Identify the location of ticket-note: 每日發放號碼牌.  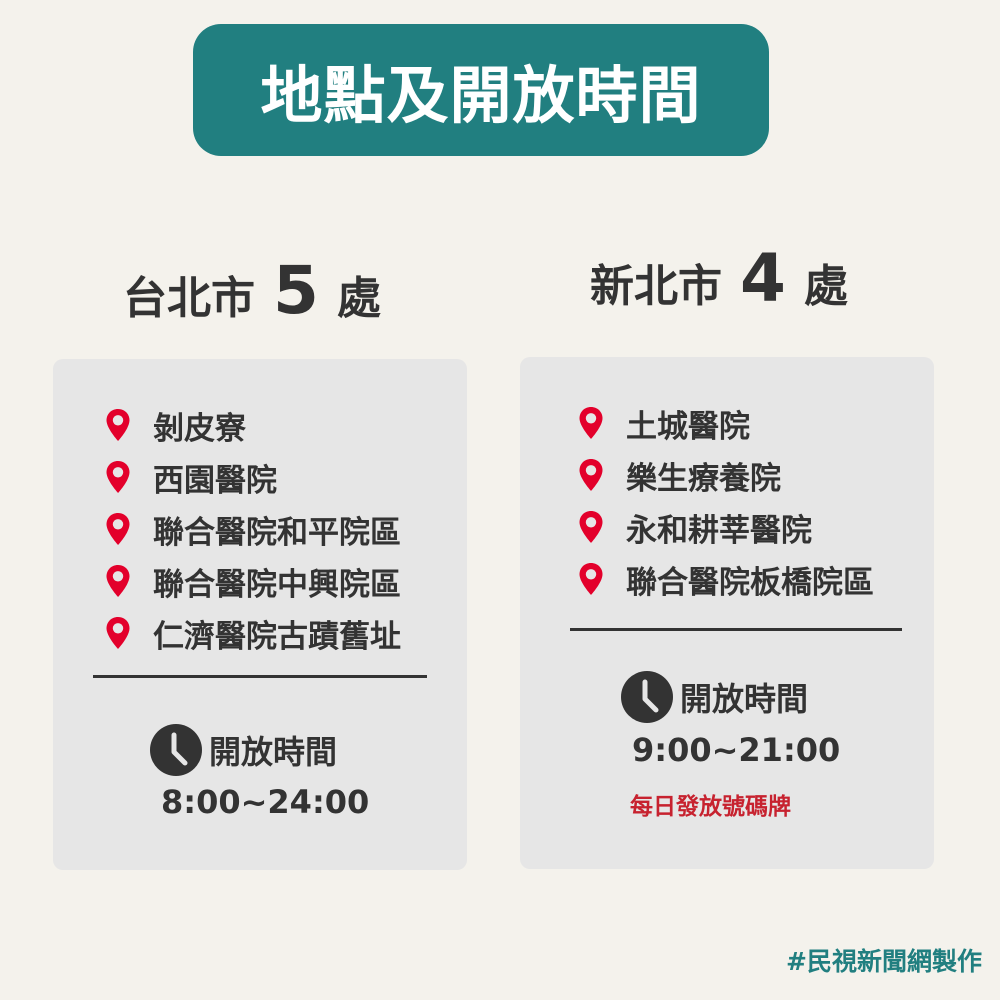
(710, 807).